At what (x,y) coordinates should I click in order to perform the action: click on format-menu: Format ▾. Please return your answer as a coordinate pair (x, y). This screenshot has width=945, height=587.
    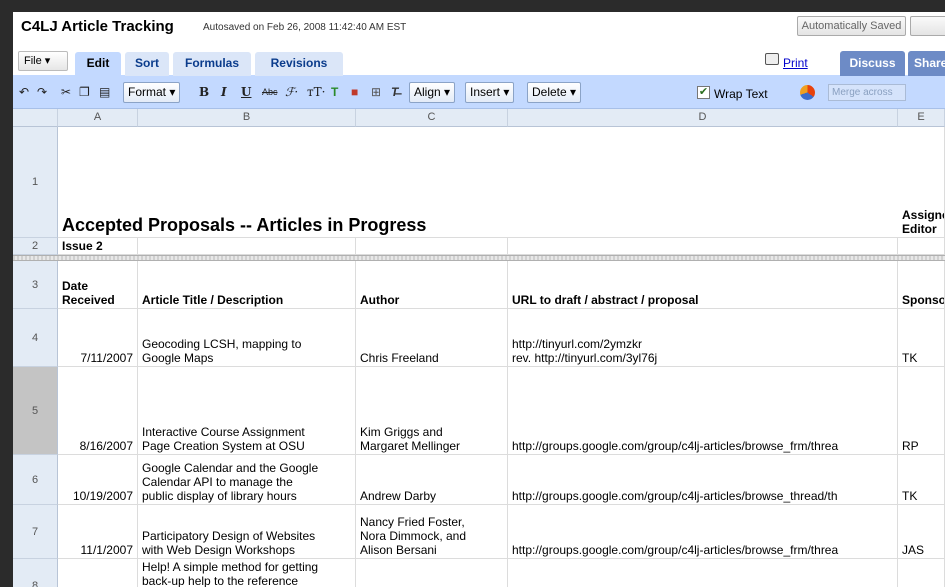
    Looking at the image, I should click on (152, 92).